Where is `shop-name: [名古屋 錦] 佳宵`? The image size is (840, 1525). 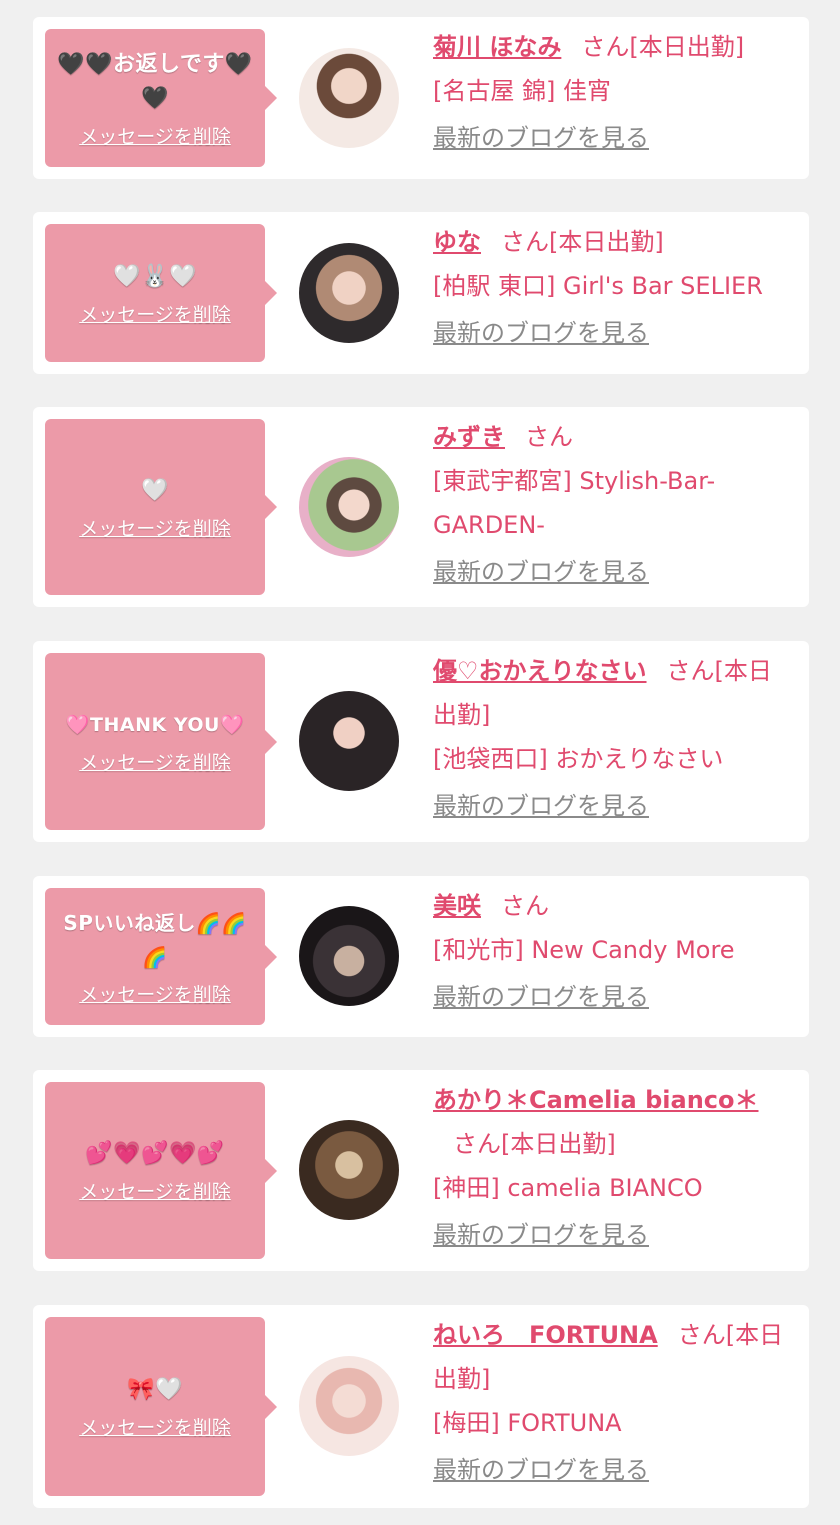
shop-name: [名古屋 錦] 佳宵 is located at coordinates (522, 91).